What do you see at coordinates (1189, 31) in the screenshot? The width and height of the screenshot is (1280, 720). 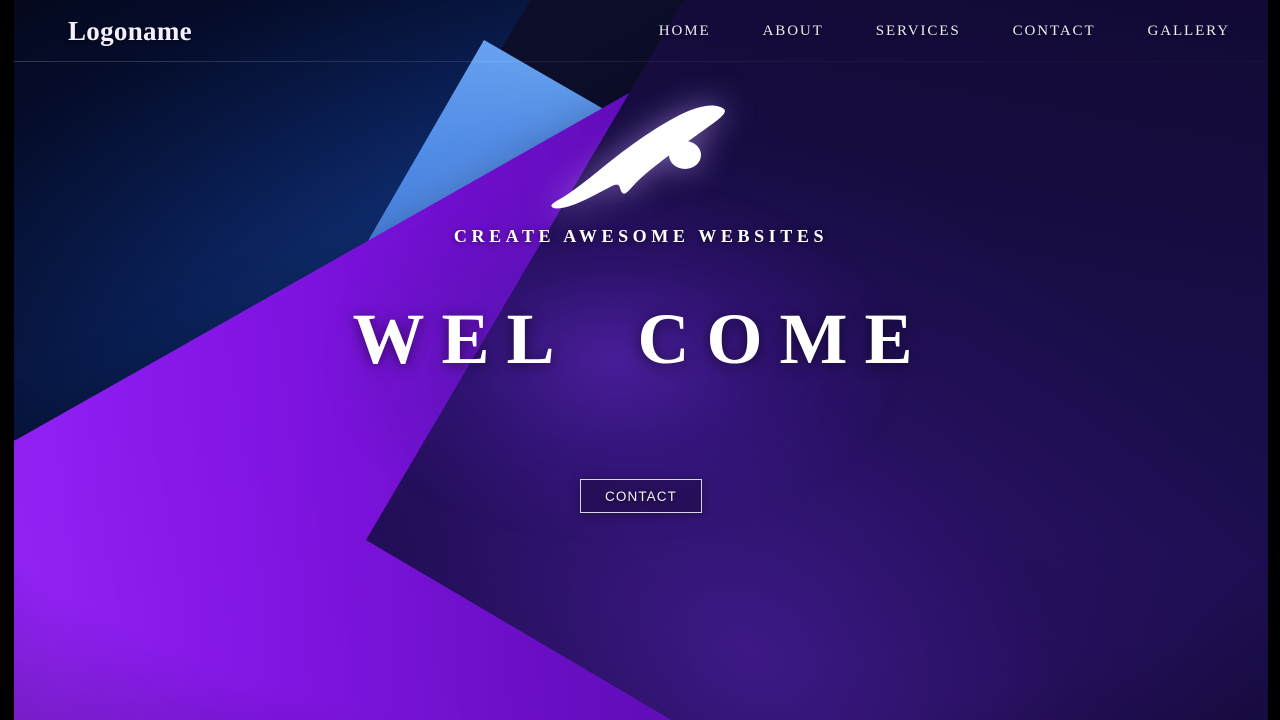 I see `nav-item-gallery: Gallery` at bounding box center [1189, 31].